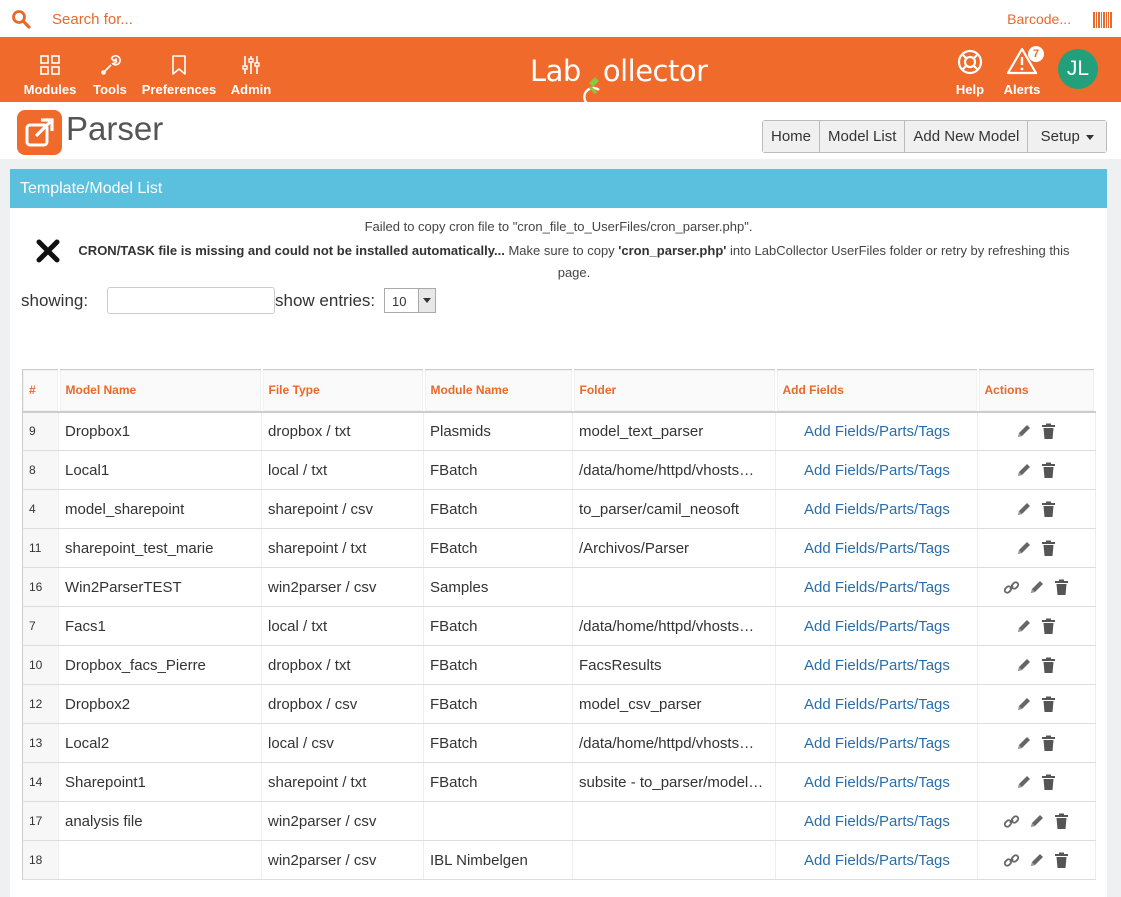 The height and width of the screenshot is (897, 1121). I want to click on col-actions: Actions, so click(1036, 391).